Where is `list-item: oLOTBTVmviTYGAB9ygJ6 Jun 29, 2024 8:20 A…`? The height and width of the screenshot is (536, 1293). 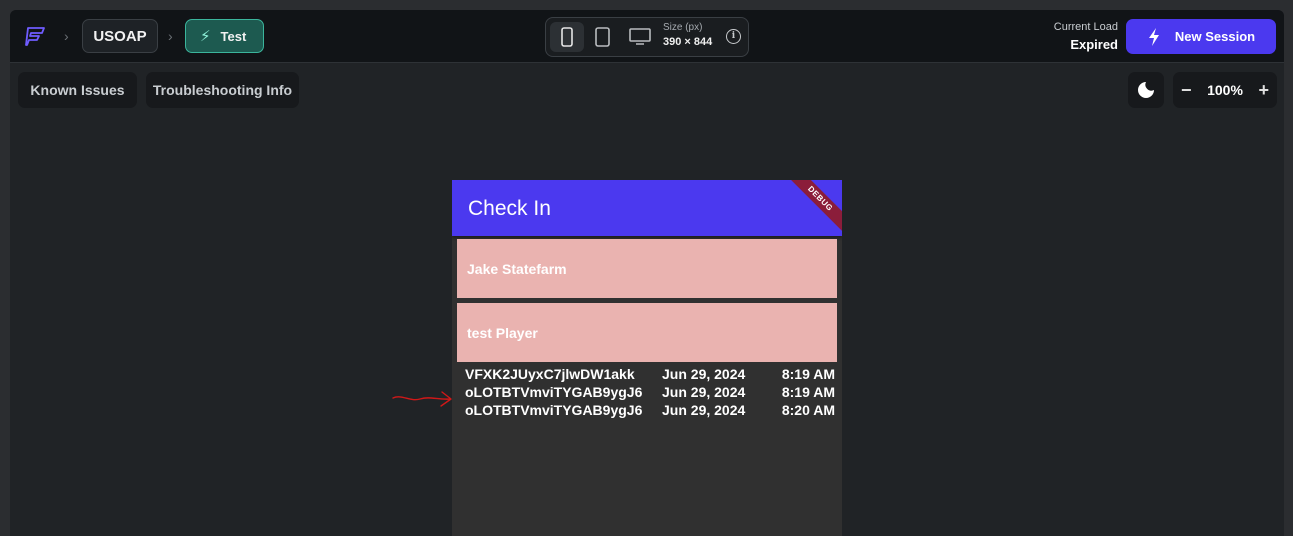 list-item: oLOTBTVmviTYGAB9ygJ6 Jun 29, 2024 8:20 A… is located at coordinates (650, 411).